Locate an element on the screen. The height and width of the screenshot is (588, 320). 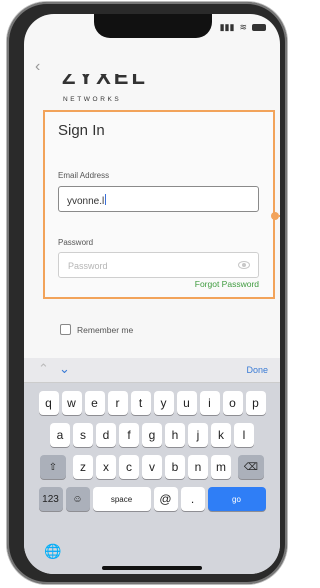
go-button: go is located at coordinates (236, 499).